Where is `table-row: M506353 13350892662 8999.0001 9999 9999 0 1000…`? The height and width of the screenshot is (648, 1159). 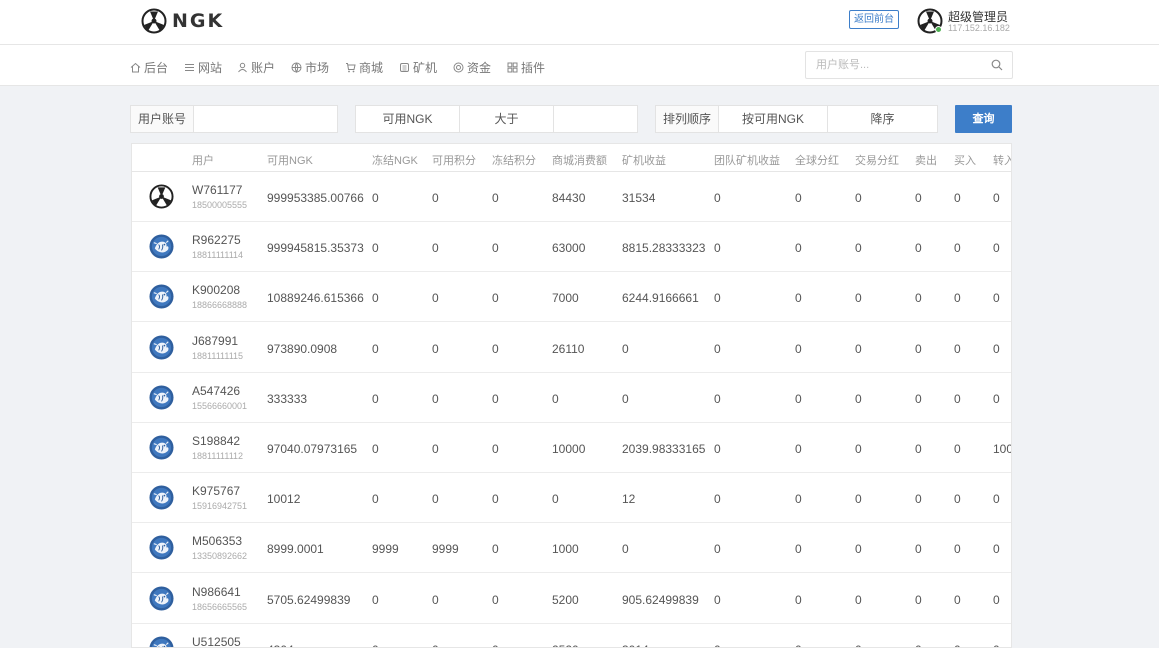 table-row: M506353 13350892662 8999.0001 9999 9999 0 1000… is located at coordinates (571, 548).